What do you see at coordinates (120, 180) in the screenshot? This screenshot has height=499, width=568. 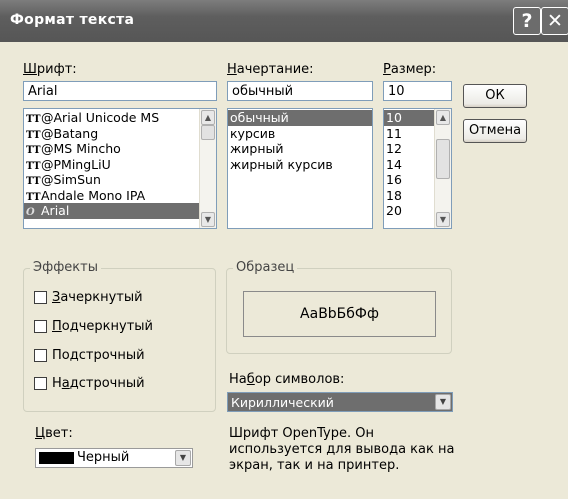 I see `font-list-item: TT@SimSun` at bounding box center [120, 180].